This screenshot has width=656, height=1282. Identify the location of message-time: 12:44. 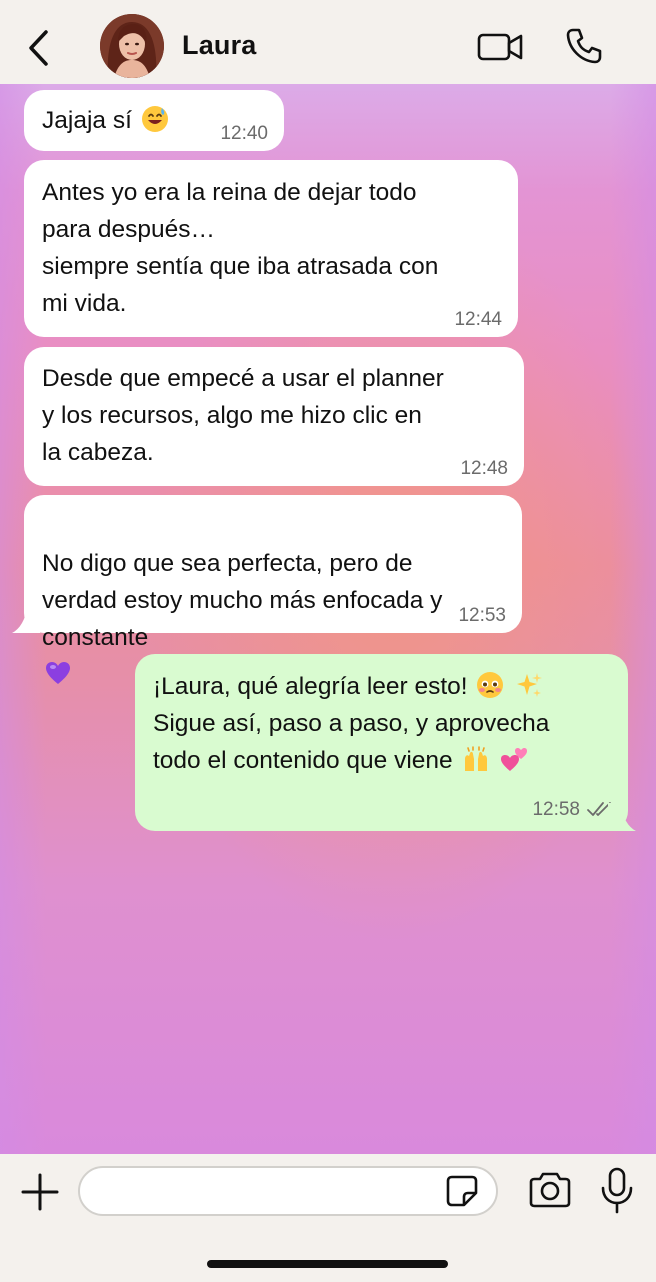
(478, 319).